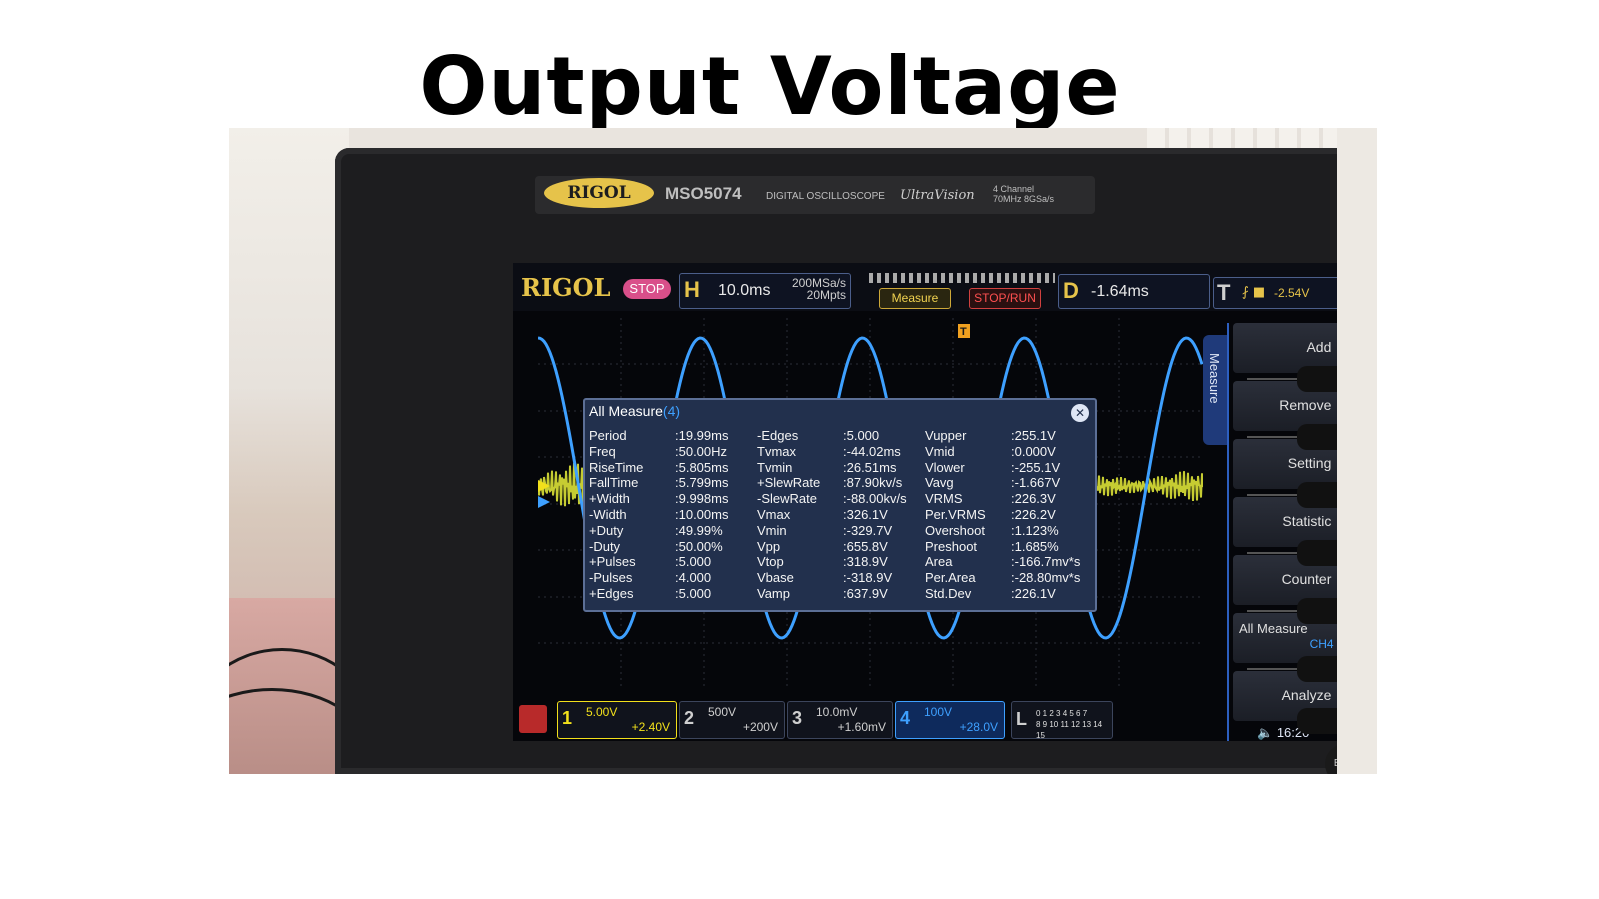 The width and height of the screenshot is (1599, 899). Describe the element at coordinates (945, 467) in the screenshot. I see `measure-name: Vlower` at that location.